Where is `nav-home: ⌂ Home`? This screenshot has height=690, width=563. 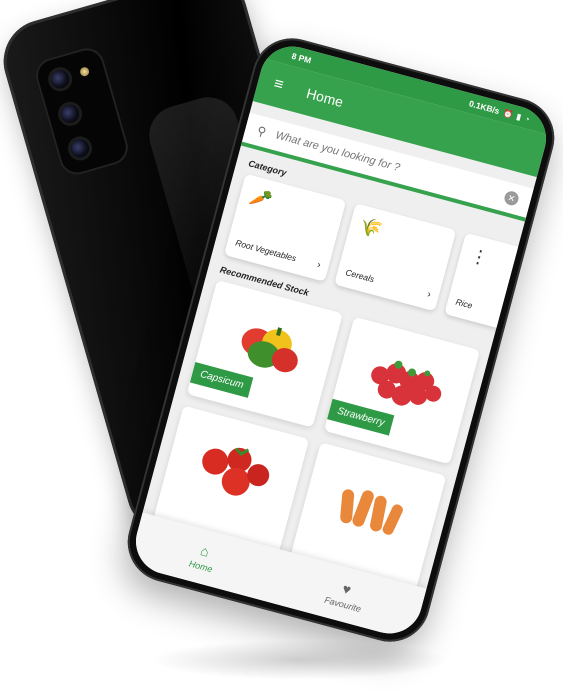 nav-home: ⌂ Home is located at coordinates (203, 557).